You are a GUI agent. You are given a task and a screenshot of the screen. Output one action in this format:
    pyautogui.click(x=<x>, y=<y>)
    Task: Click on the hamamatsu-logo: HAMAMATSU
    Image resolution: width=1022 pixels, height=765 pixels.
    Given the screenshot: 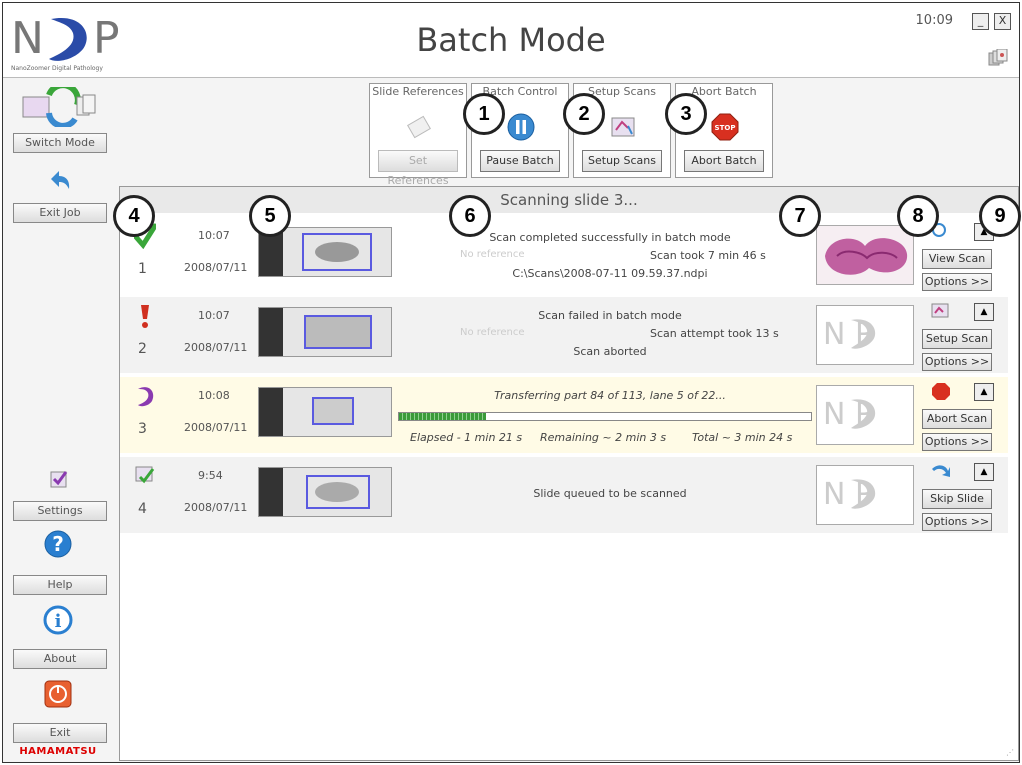 What is the action you would take?
    pyautogui.click(x=58, y=751)
    